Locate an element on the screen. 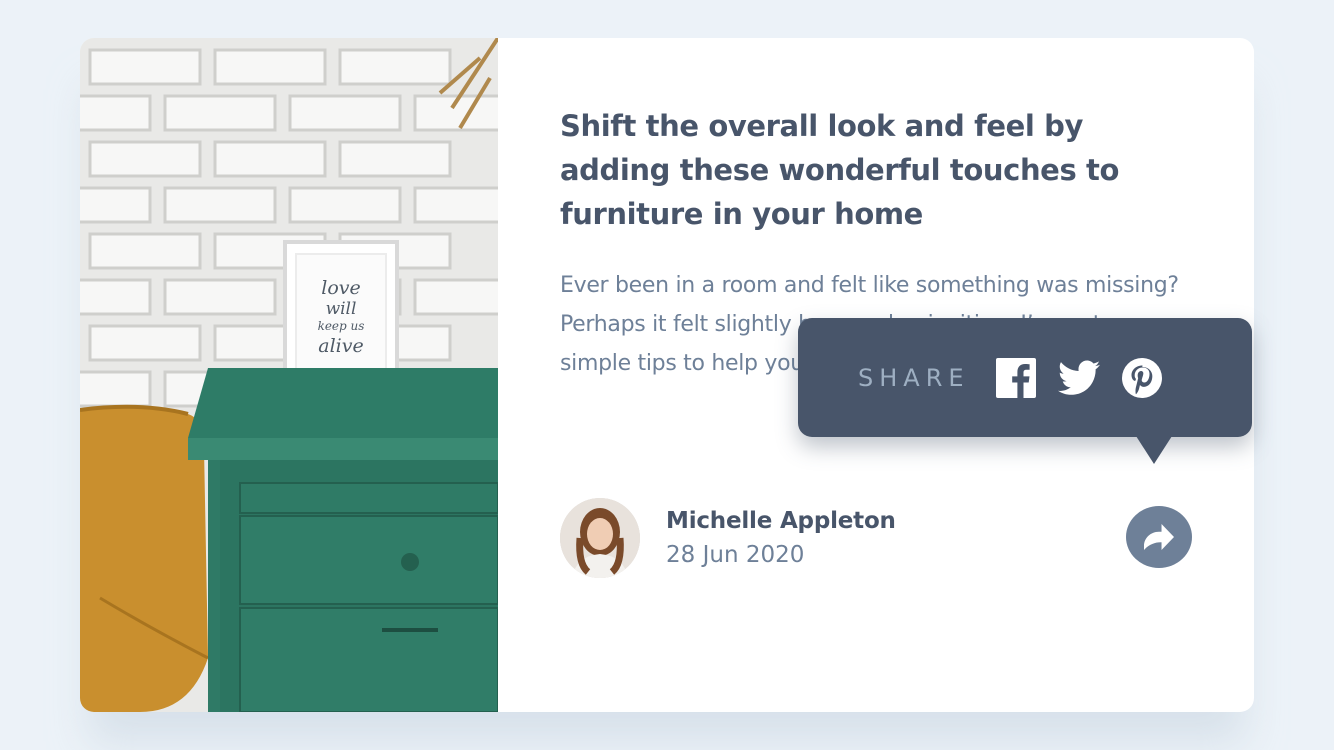  avatar is located at coordinates (600, 538).